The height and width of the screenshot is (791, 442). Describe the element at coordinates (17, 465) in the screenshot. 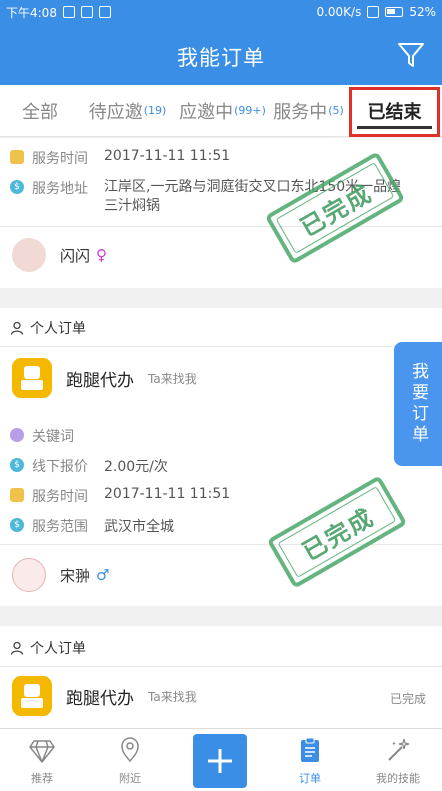

I see `price-icon: $` at that location.